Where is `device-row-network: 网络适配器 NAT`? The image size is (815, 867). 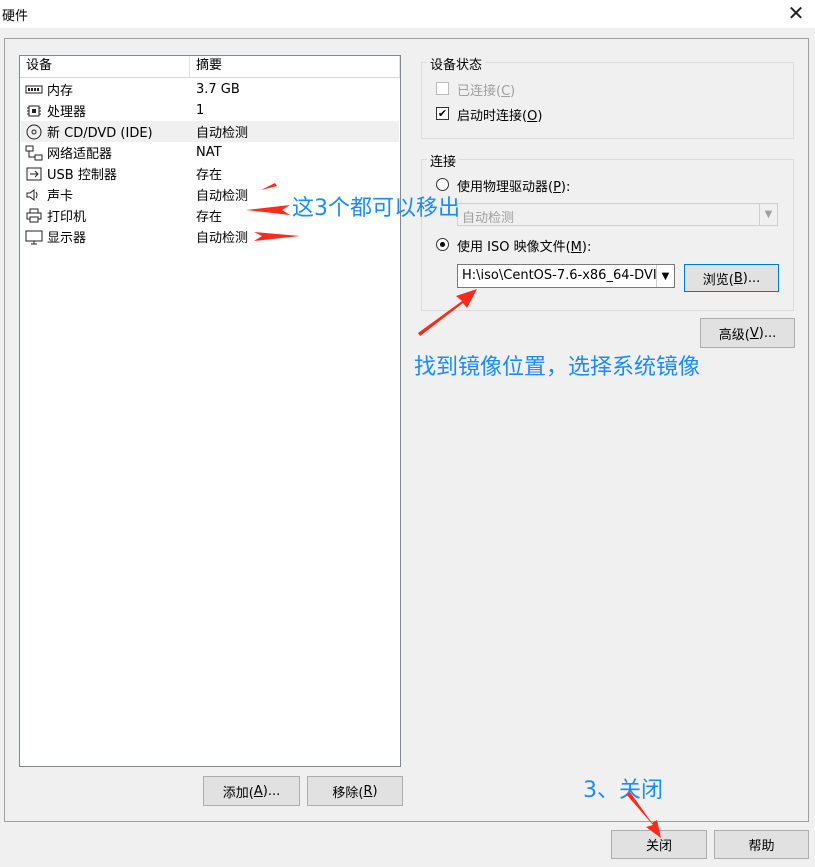
device-row-network: 网络适配器 NAT is located at coordinates (210, 152).